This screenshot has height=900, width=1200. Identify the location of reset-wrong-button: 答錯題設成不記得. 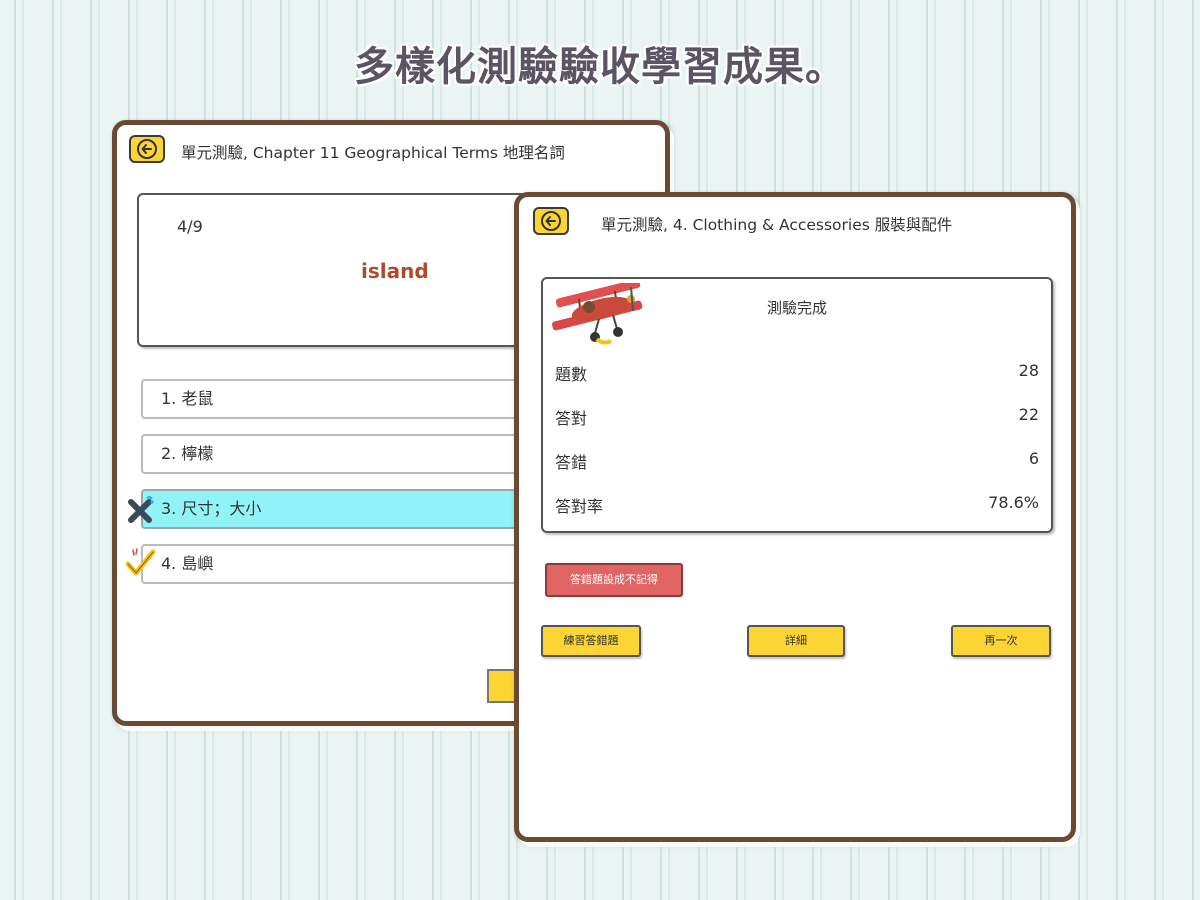
(614, 580).